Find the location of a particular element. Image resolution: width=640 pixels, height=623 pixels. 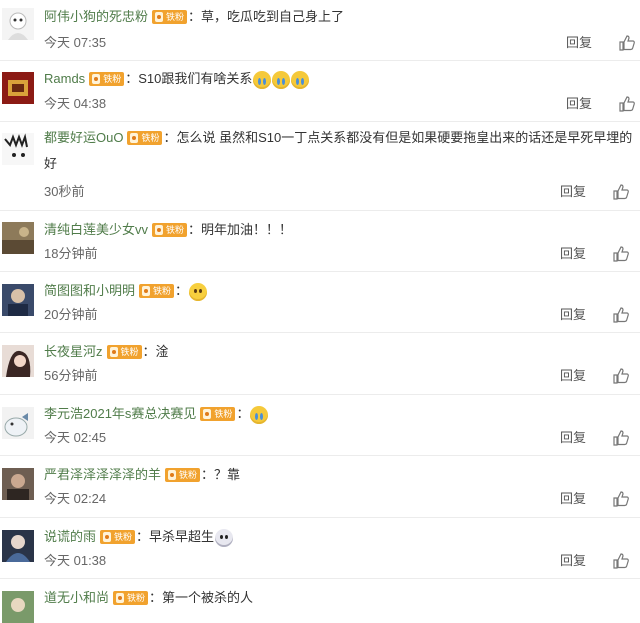

comment-time: 今天 02:24 is located at coordinates (75, 498).